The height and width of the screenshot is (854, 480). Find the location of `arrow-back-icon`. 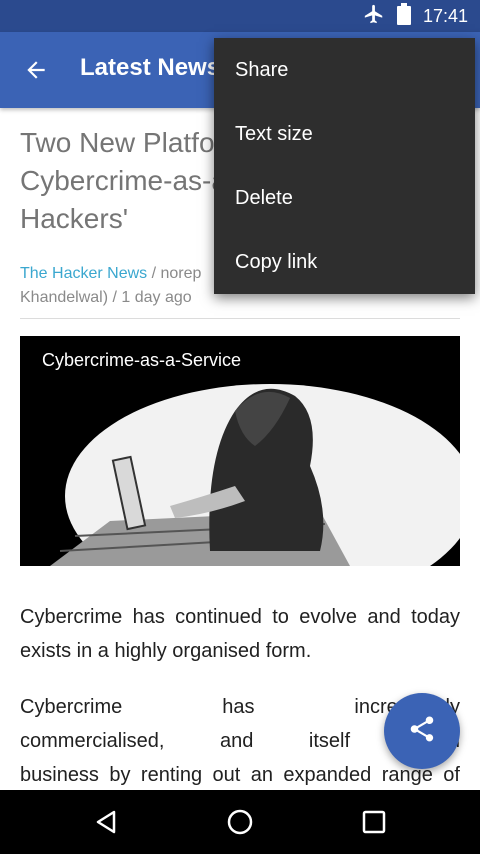

arrow-back-icon is located at coordinates (36, 70).